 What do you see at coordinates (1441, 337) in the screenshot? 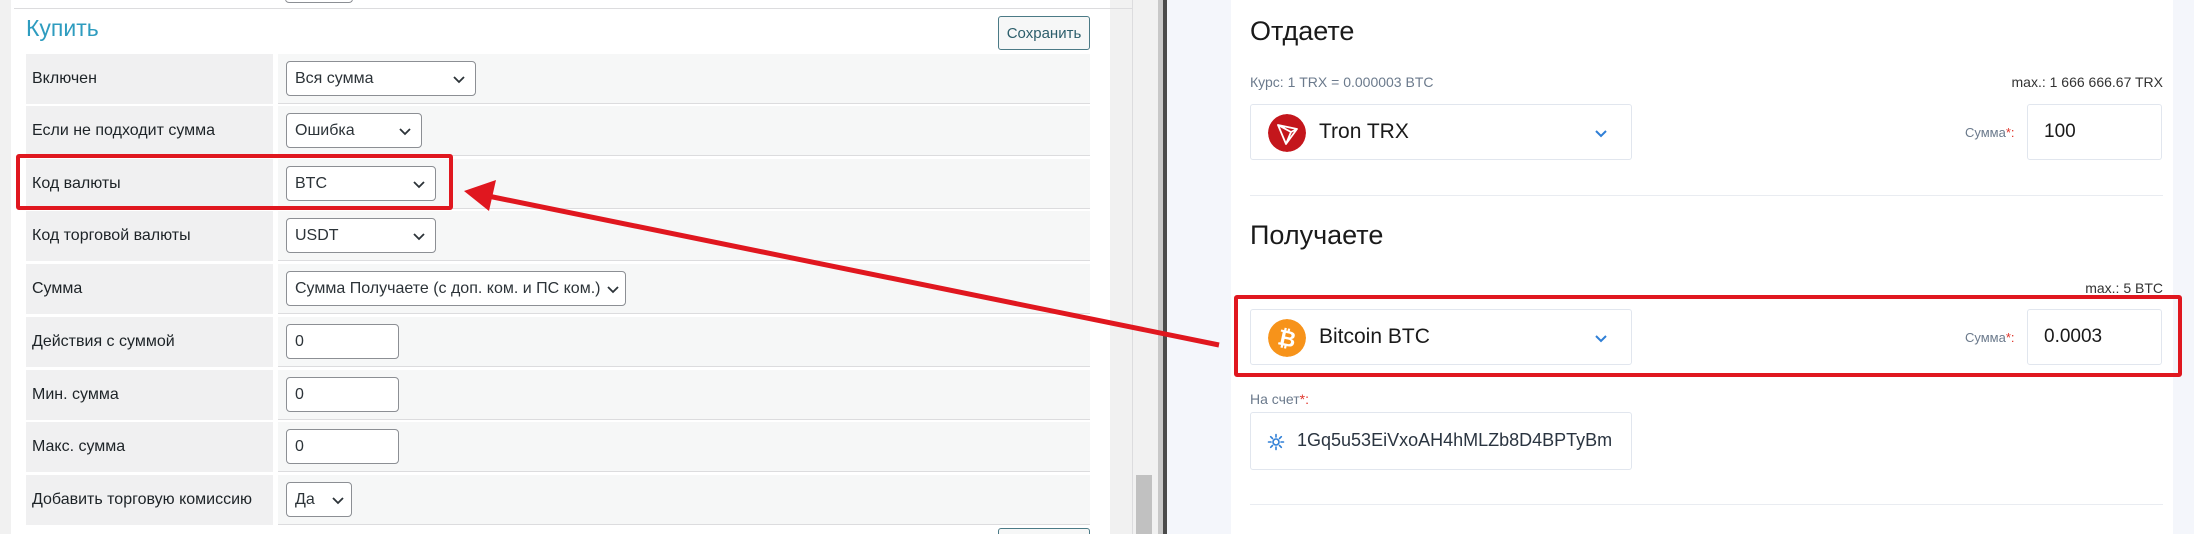
I see `get-currency-select: ₿ Bitcoin BTC` at bounding box center [1441, 337].